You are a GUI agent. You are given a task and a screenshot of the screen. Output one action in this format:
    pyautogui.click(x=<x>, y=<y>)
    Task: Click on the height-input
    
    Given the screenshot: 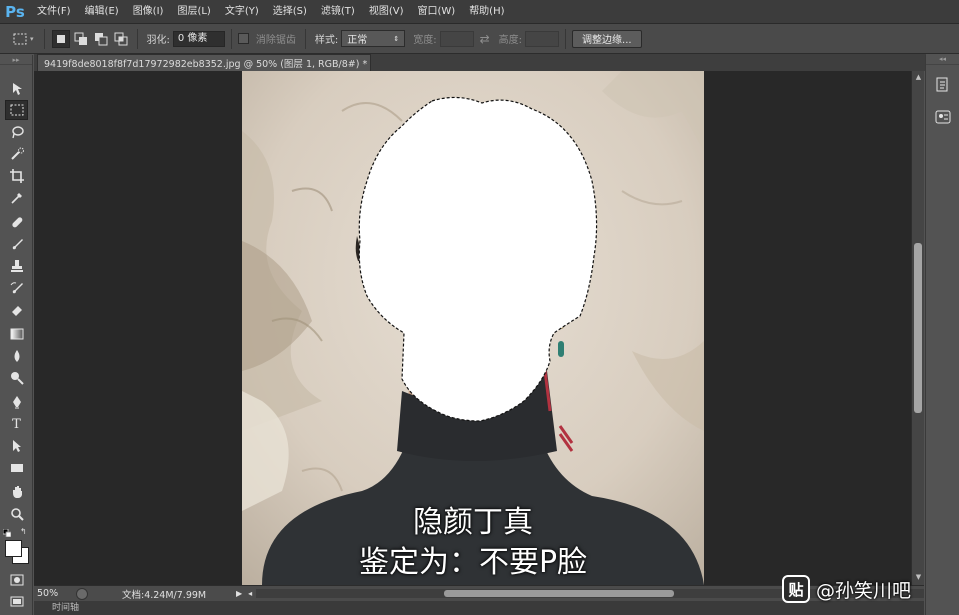 What is the action you would take?
    pyautogui.click(x=542, y=38)
    